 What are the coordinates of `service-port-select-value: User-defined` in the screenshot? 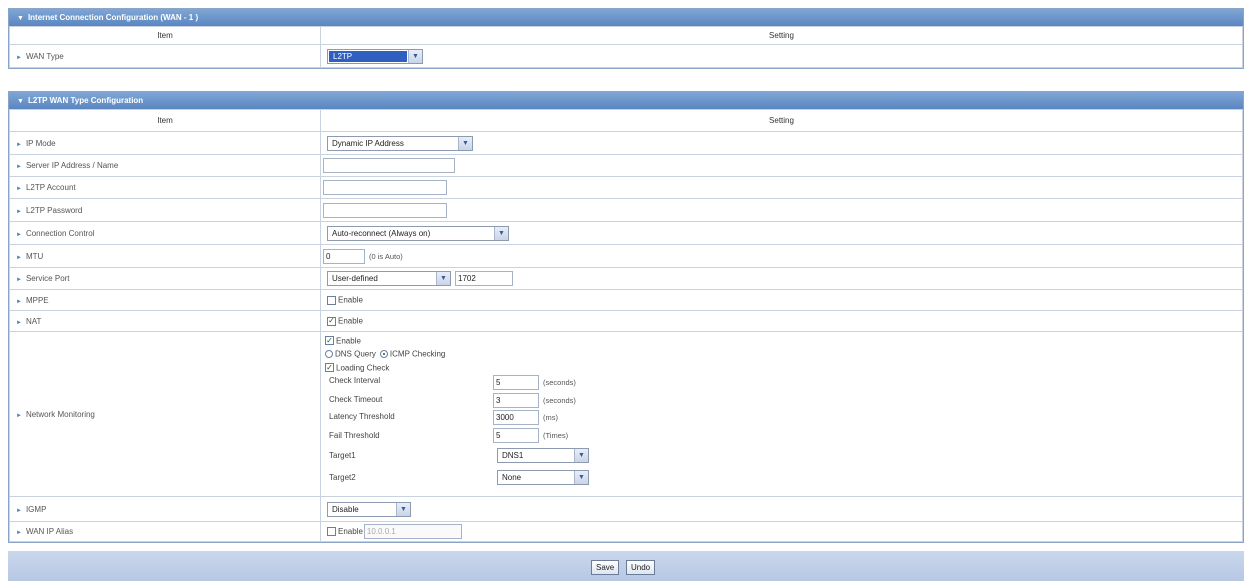 It's located at (355, 278).